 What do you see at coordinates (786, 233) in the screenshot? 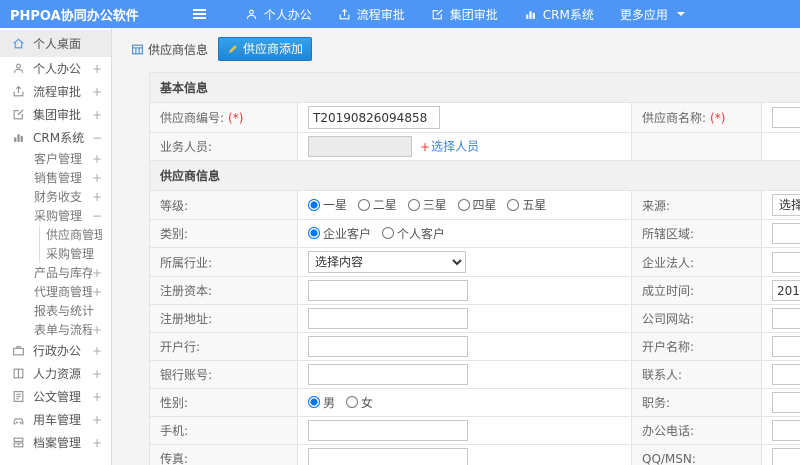
I see `region-input` at bounding box center [786, 233].